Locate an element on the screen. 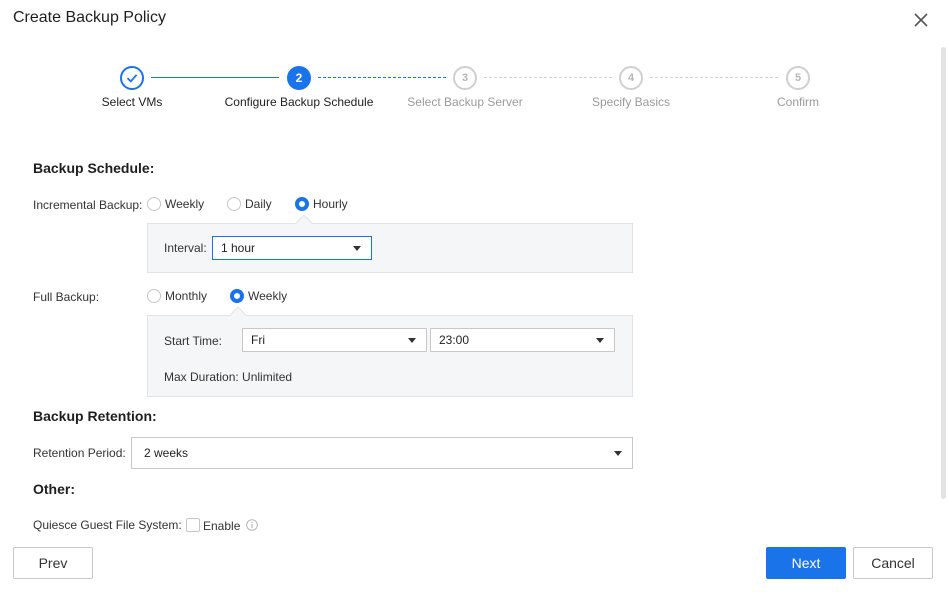 This screenshot has width=949, height=592. info-icon is located at coordinates (252, 525).